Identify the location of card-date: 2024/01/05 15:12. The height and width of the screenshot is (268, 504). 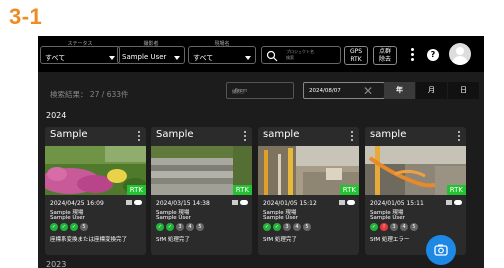
(290, 203).